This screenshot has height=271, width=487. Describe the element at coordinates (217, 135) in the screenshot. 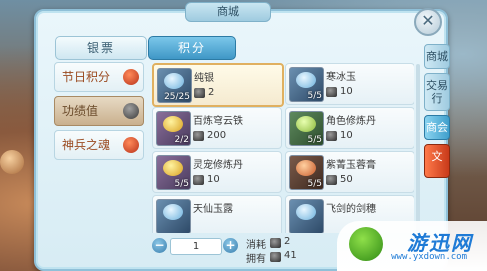

I see `item-price: 200` at that location.